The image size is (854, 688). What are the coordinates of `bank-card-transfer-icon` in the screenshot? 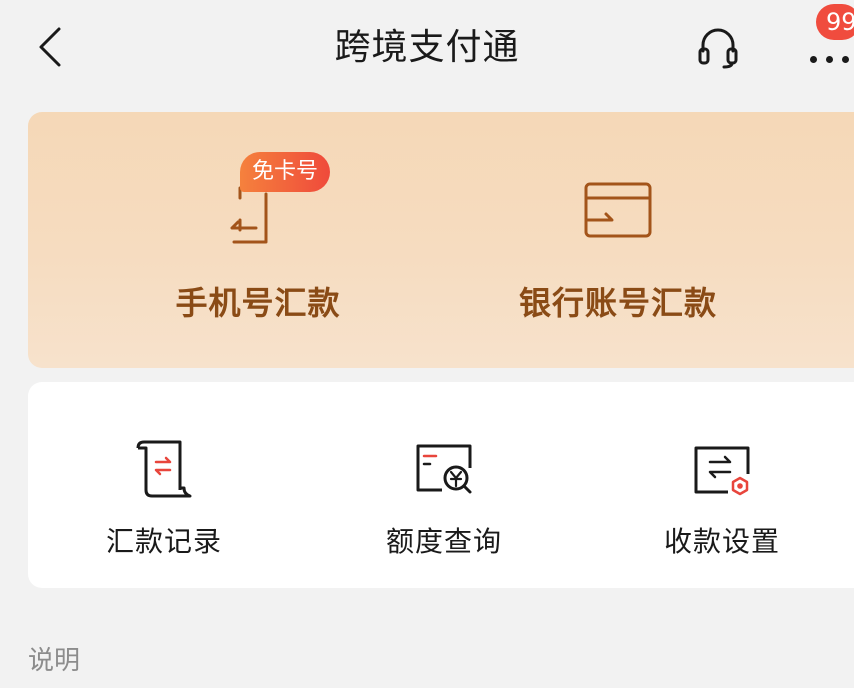 It's located at (618, 210).